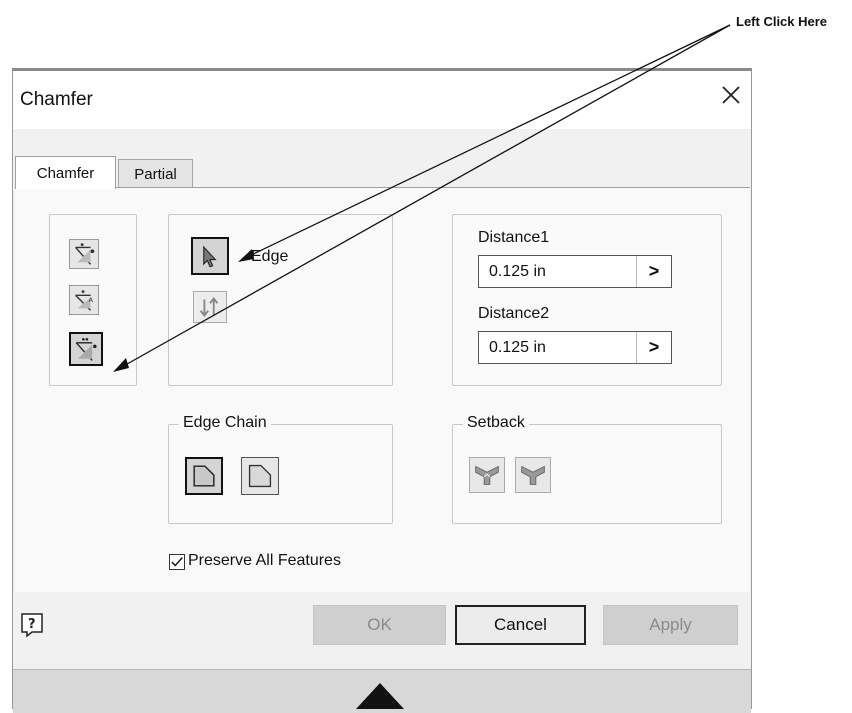  I want to click on svg-text: A, so click(91, 300).